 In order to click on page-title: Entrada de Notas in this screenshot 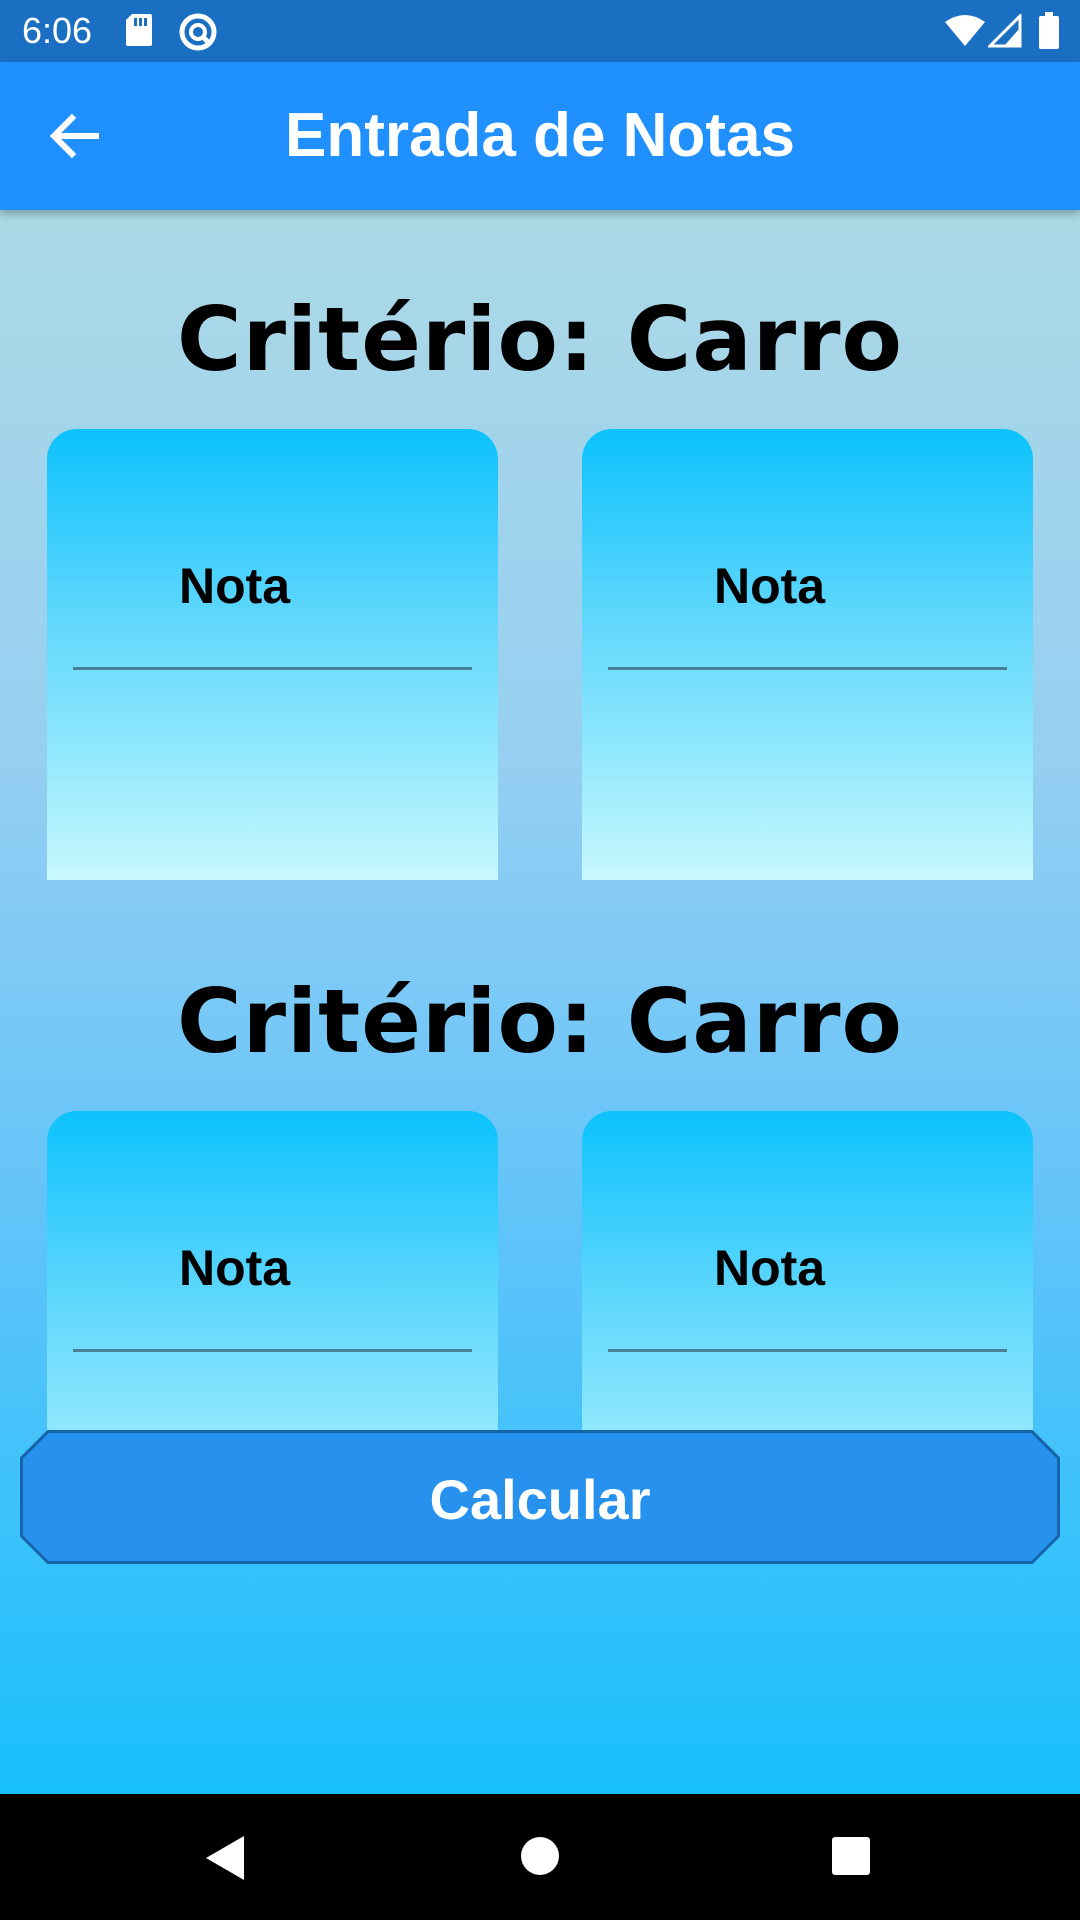, I will do `click(540, 135)`.